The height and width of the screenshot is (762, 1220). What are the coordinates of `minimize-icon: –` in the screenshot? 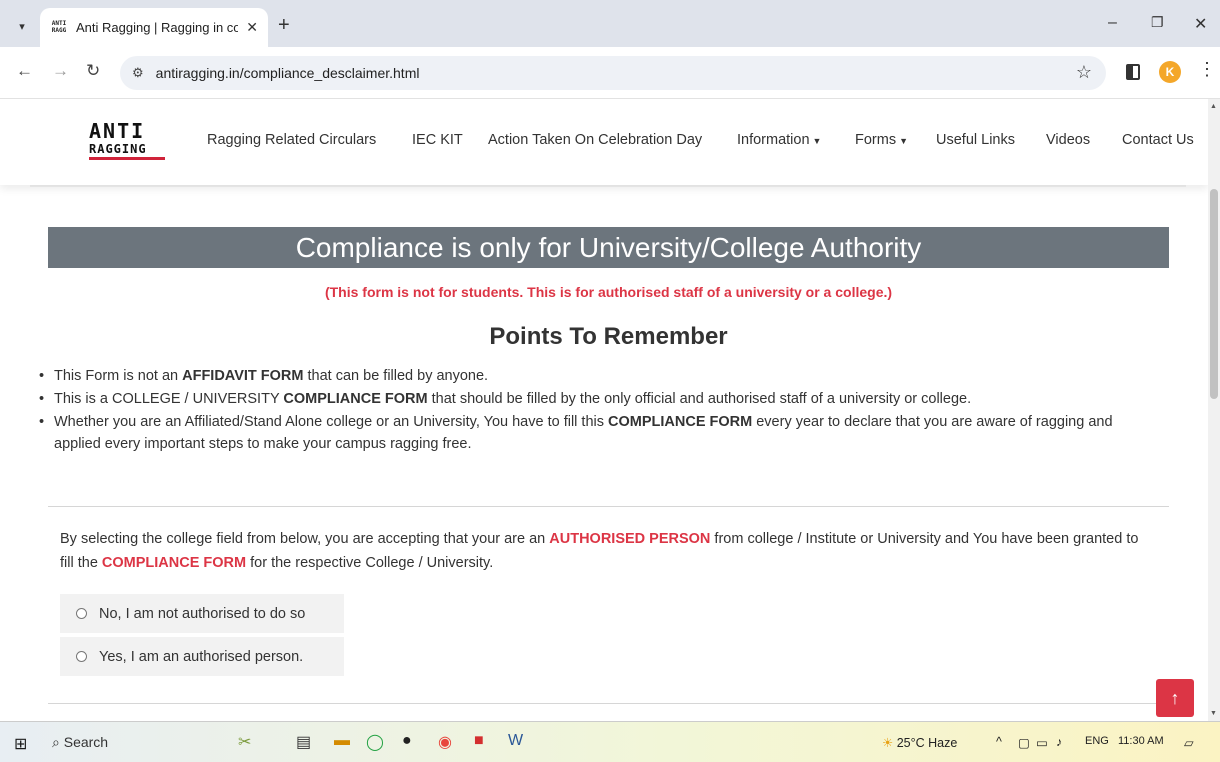 It's located at (1112, 23).